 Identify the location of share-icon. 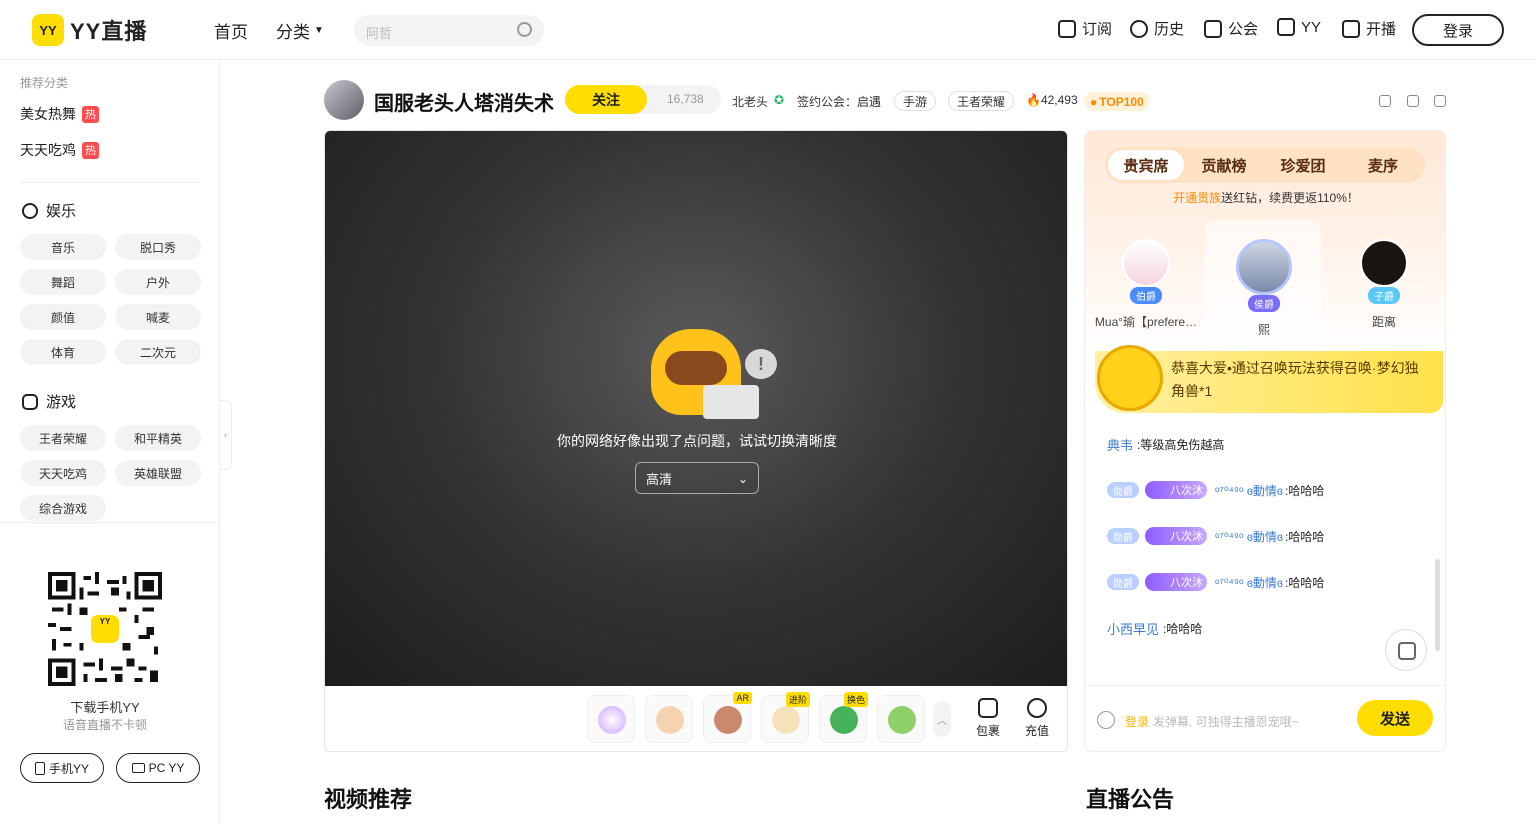
(1413, 101).